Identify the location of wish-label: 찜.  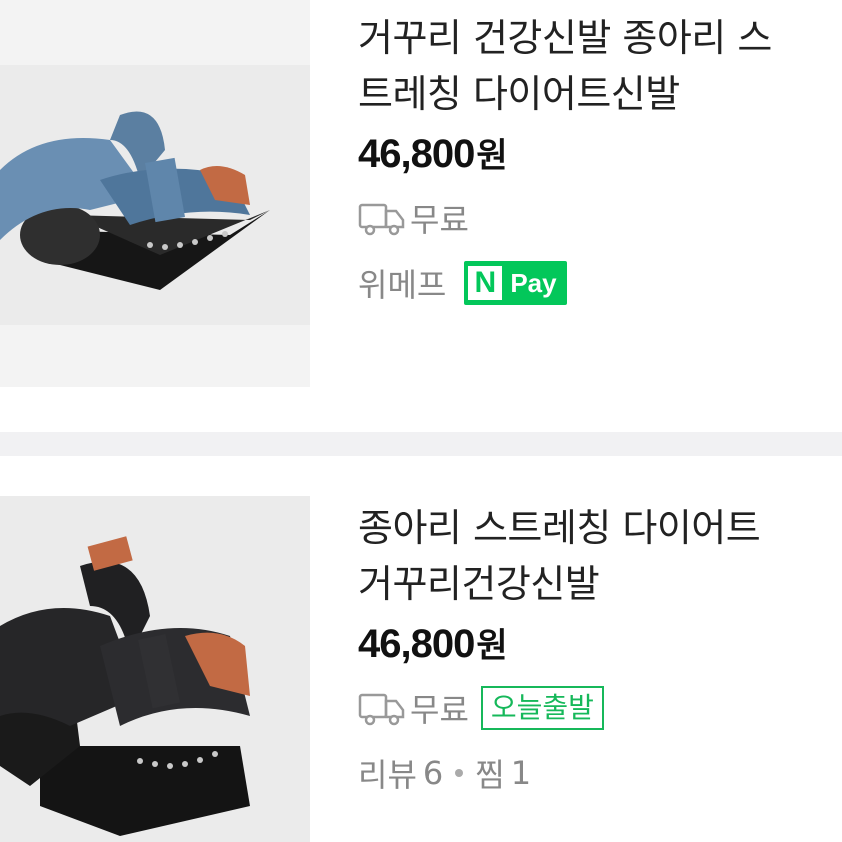
(490, 775).